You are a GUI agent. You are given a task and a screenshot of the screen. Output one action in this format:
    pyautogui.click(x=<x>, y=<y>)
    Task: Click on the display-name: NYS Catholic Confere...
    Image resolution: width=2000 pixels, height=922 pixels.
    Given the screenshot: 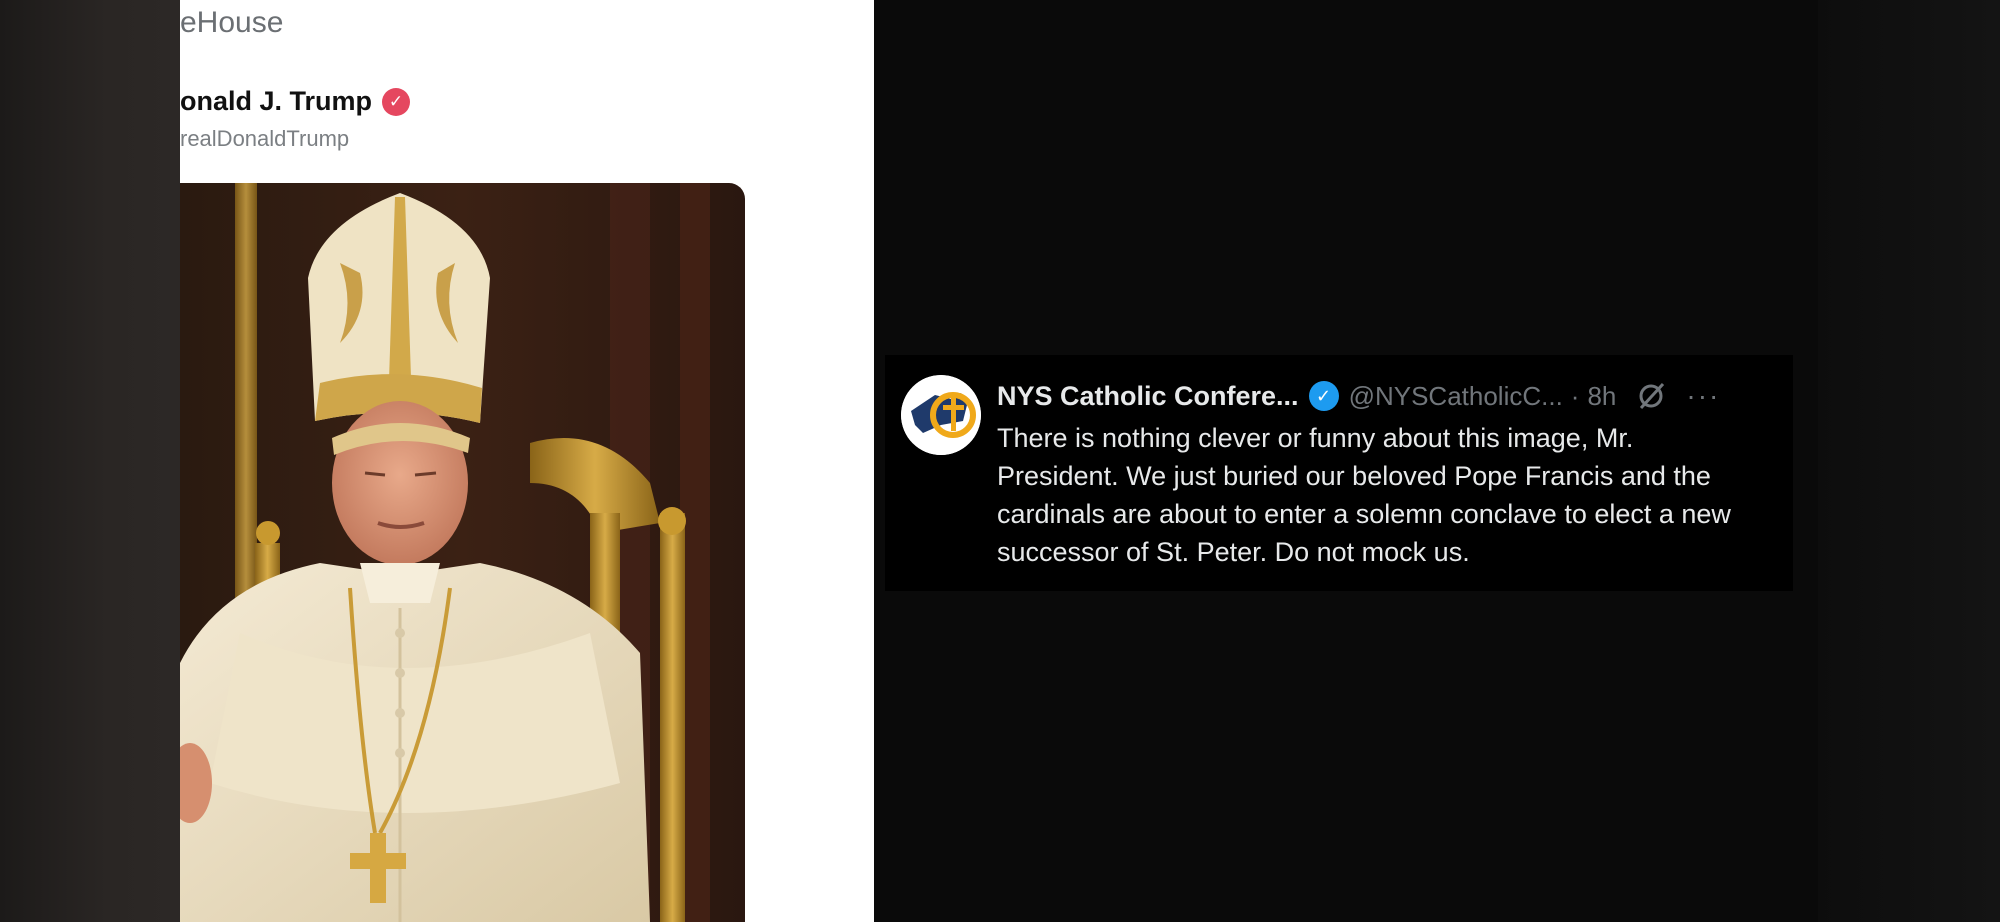 What is the action you would take?
    pyautogui.click(x=1148, y=396)
    